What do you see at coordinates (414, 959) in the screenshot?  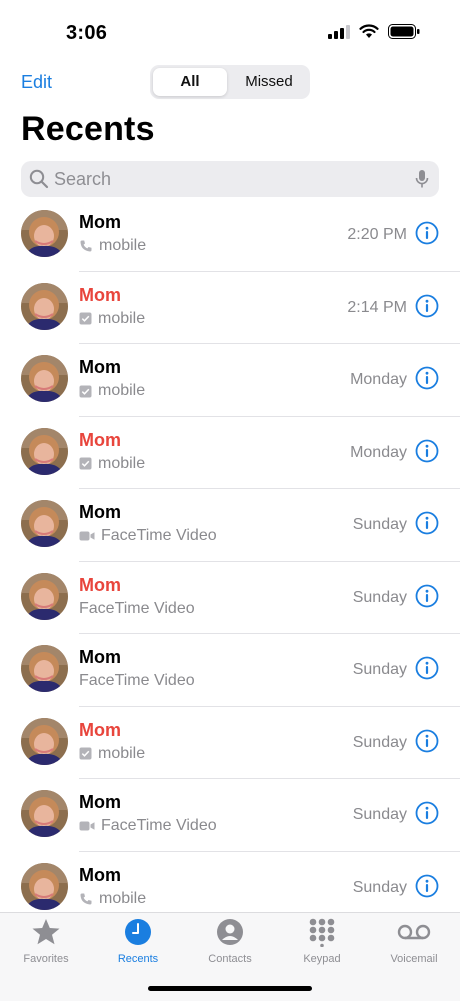 I see `tab-label: Voicemail` at bounding box center [414, 959].